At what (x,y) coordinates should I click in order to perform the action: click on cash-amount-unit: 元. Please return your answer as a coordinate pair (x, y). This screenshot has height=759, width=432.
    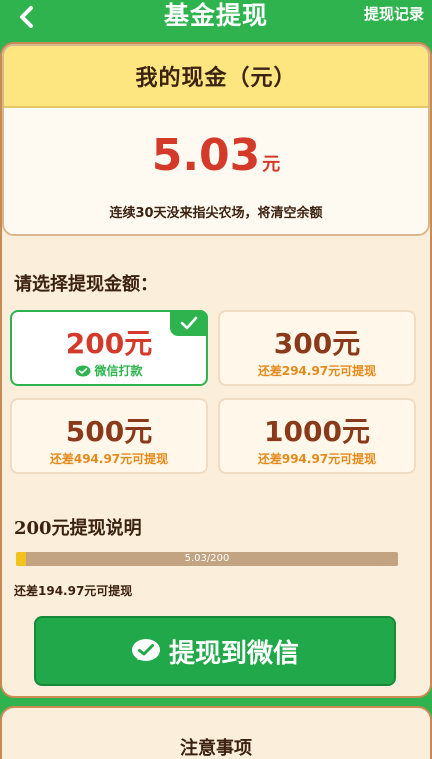
    Looking at the image, I should click on (271, 164).